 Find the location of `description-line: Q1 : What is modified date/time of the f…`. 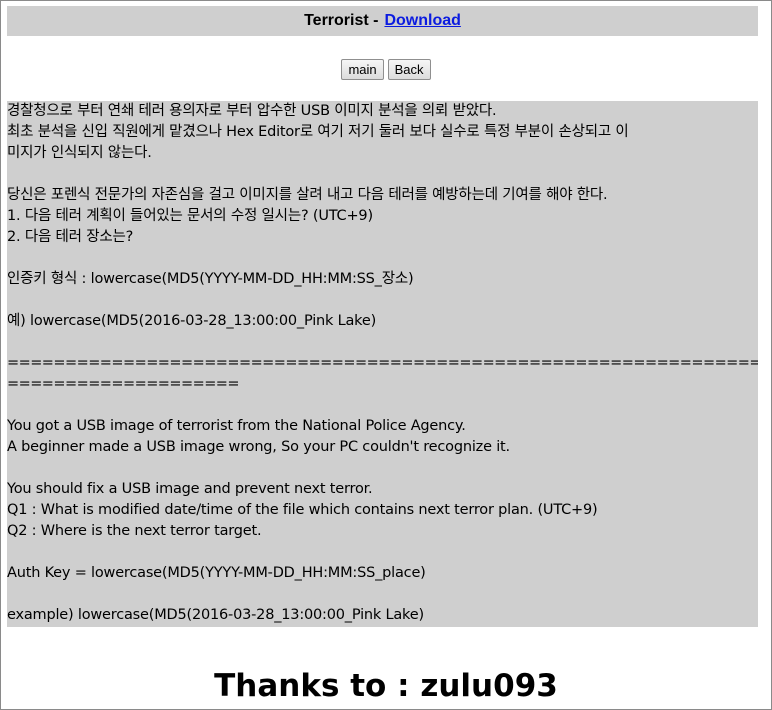

description-line: Q1 : What is modified date/time of the f… is located at coordinates (302, 510).